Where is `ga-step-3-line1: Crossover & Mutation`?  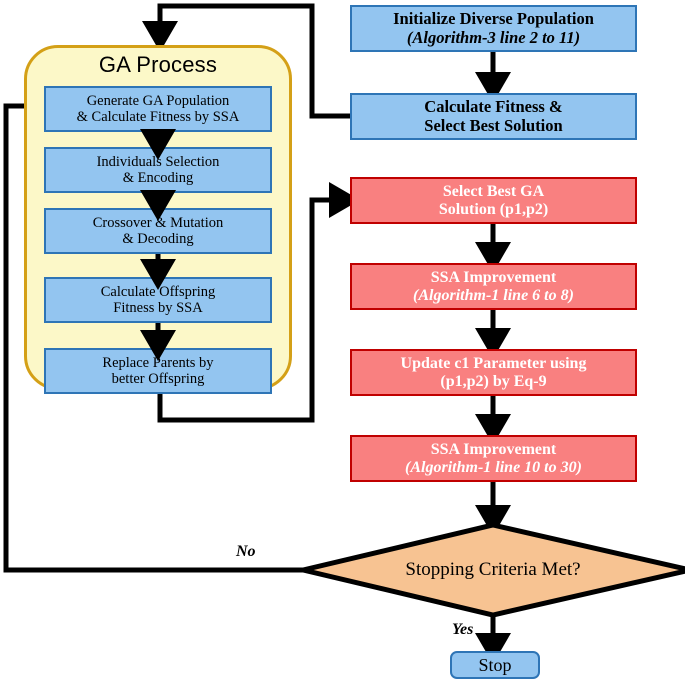 ga-step-3-line1: Crossover & Mutation is located at coordinates (158, 222).